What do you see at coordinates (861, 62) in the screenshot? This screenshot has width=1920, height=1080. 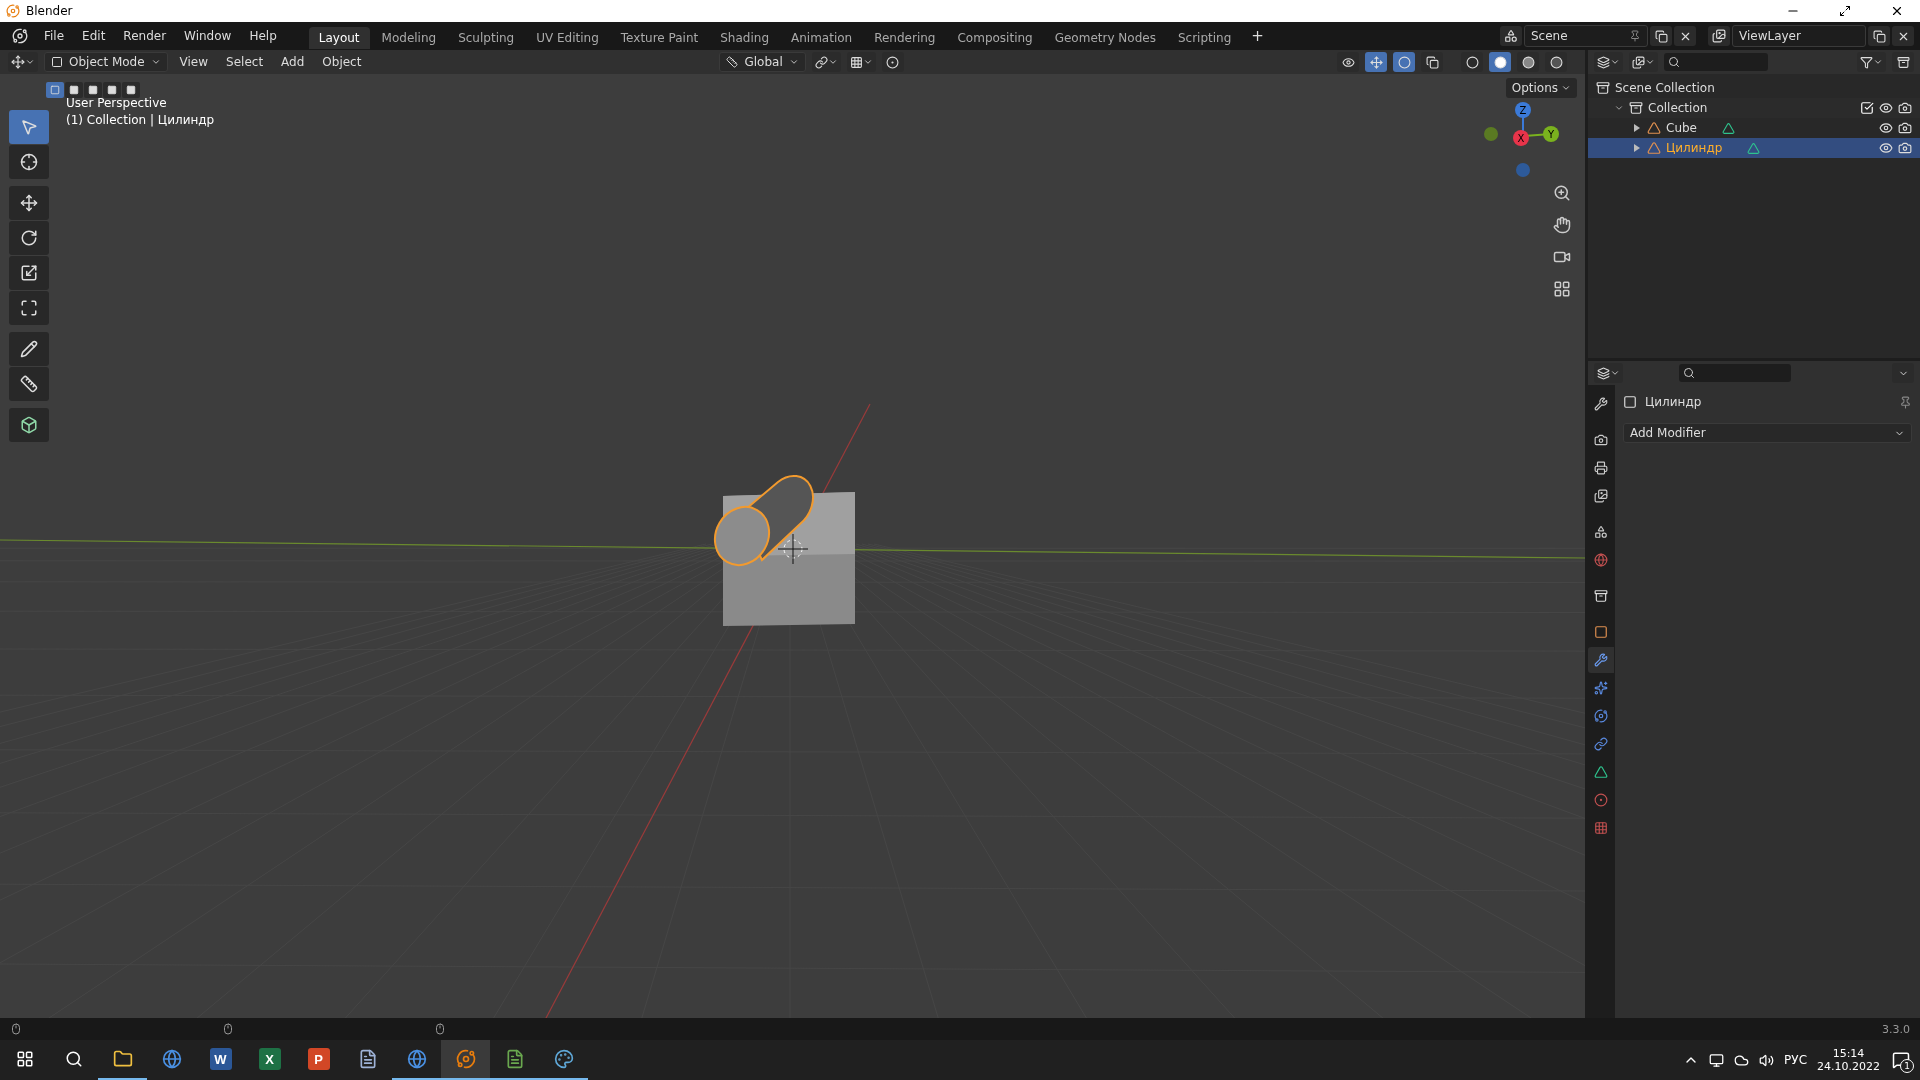 I see `snap-button` at bounding box center [861, 62].